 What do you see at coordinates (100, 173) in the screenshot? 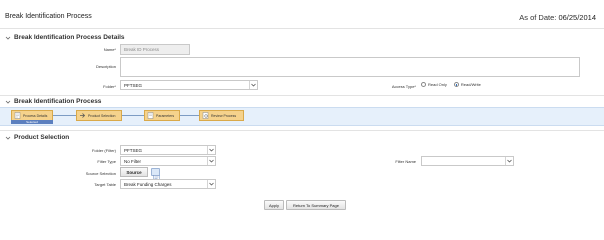
I see `source-selection-label: Source Selection` at bounding box center [100, 173].